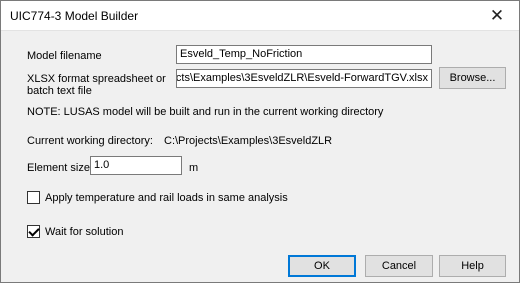 The image size is (520, 283). Describe the element at coordinates (304, 54) in the screenshot. I see `model-filename-input: Esveld_Temp_NoFriction` at that location.